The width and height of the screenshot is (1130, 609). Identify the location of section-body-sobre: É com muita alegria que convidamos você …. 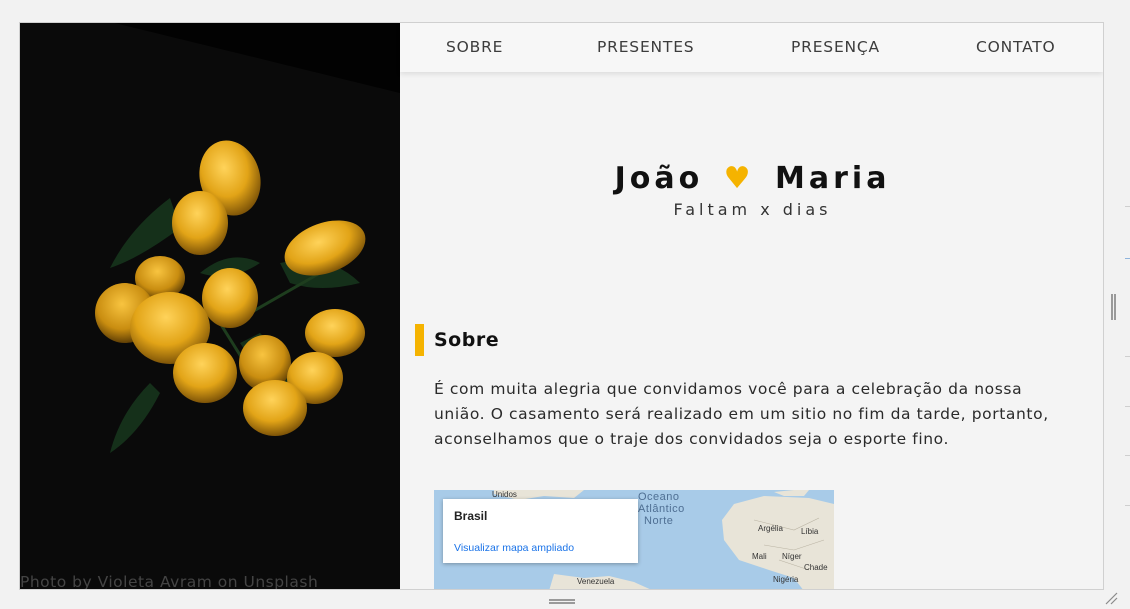
(741, 414).